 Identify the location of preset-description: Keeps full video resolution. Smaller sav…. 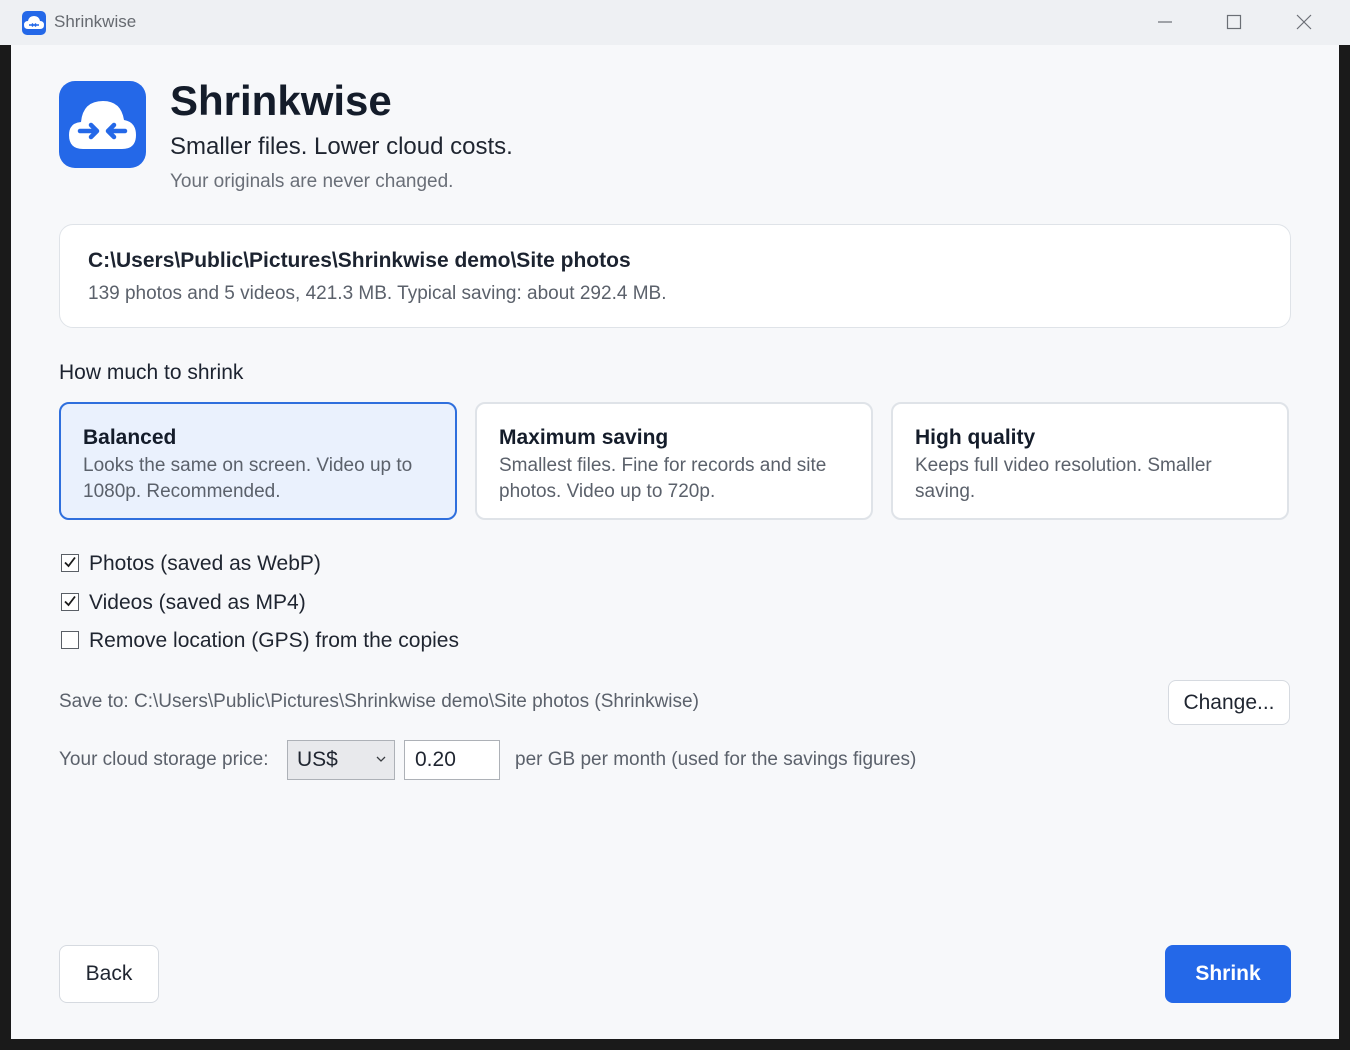
(1063, 478).